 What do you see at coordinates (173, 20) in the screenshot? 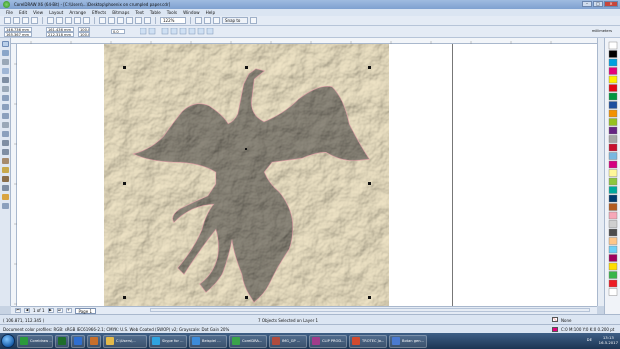
I see `zoom-level-dropdown: 122%` at bounding box center [173, 20].